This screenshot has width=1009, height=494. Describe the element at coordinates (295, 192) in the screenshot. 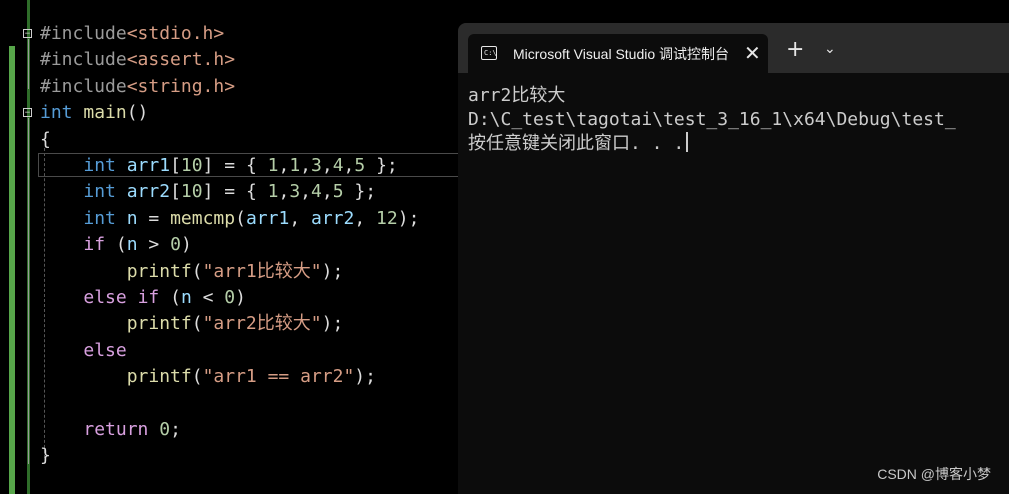

I see `code-token: 3` at that location.